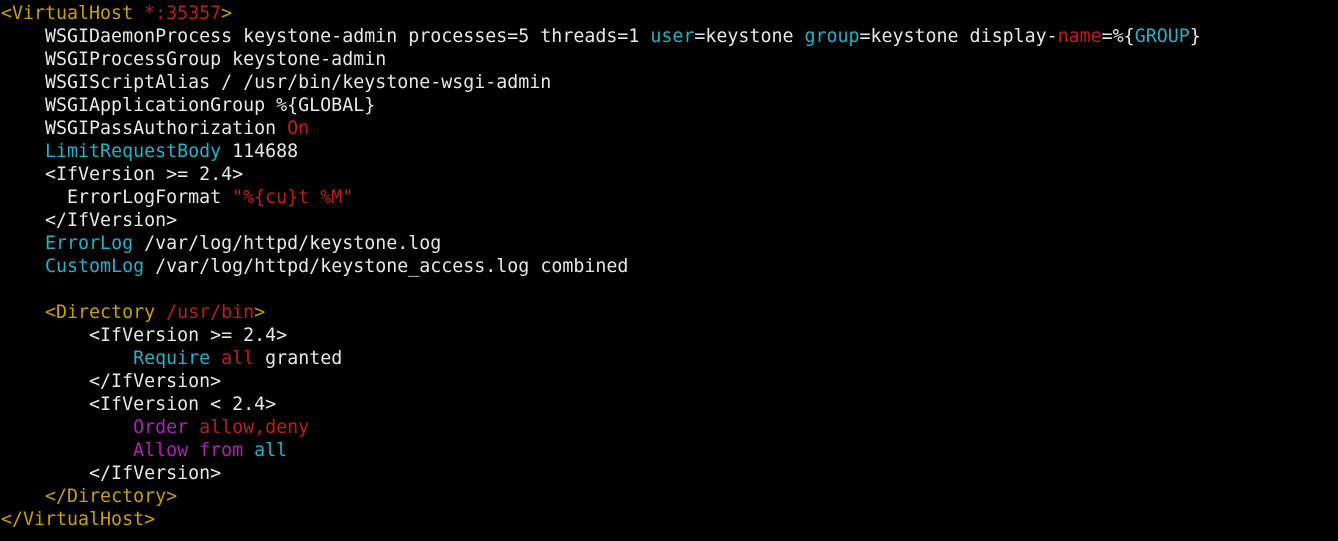 The height and width of the screenshot is (541, 1338). Describe the element at coordinates (1079, 36) in the screenshot. I see `code-token: name` at that location.